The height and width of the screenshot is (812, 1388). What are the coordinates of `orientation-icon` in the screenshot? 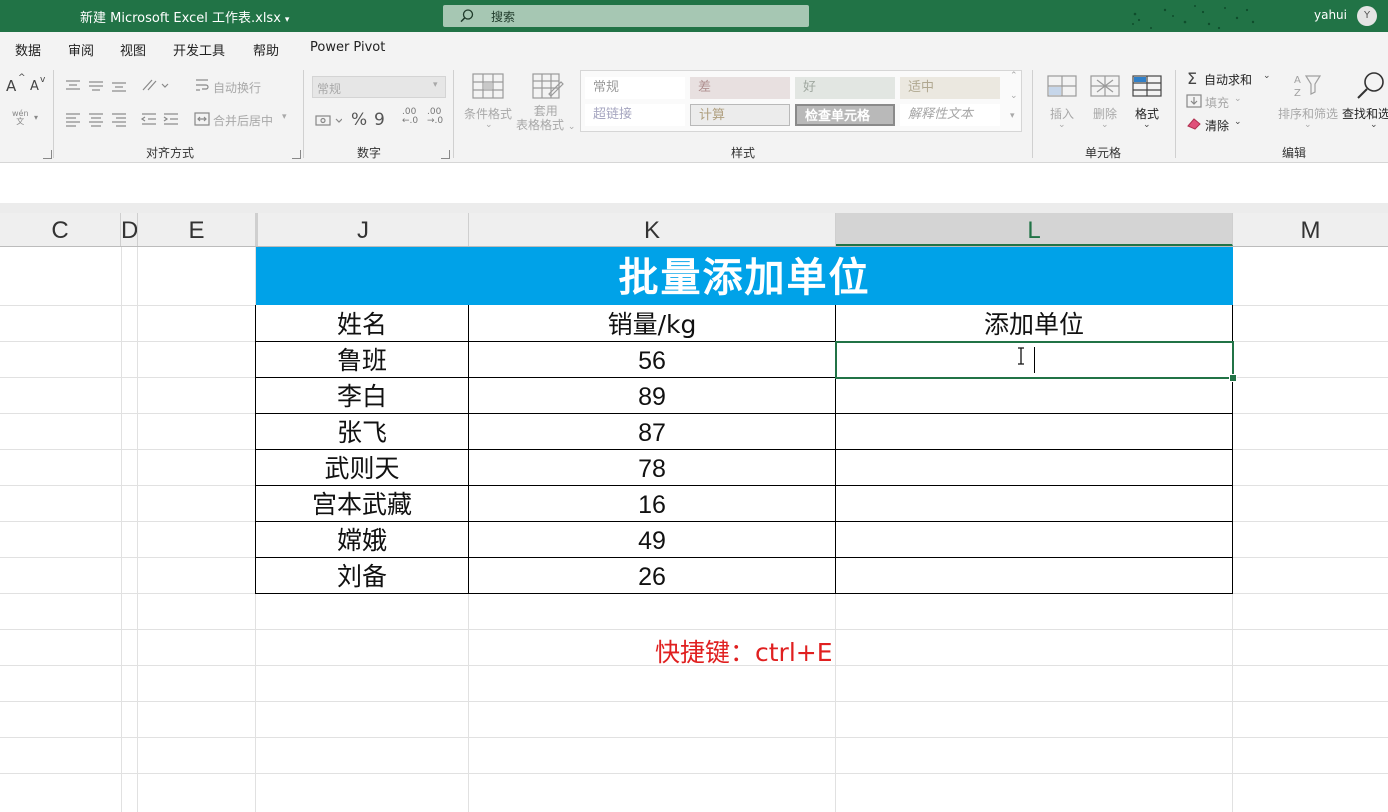 It's located at (155, 85).